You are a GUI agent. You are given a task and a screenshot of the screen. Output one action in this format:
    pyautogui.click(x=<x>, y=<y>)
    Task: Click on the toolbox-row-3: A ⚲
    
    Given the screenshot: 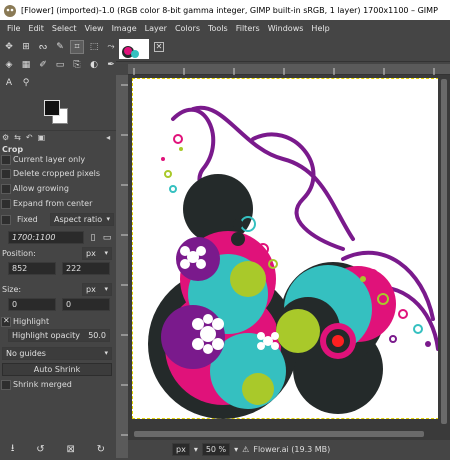 What is the action you would take?
    pyautogui.click(x=17, y=83)
    